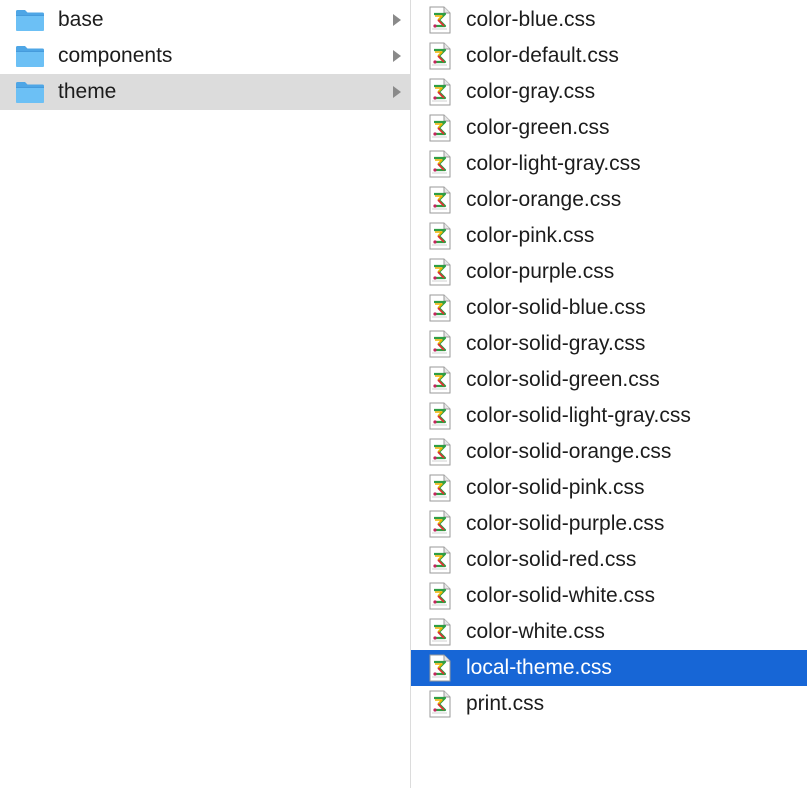  I want to click on folder-row-components: components, so click(205, 56).